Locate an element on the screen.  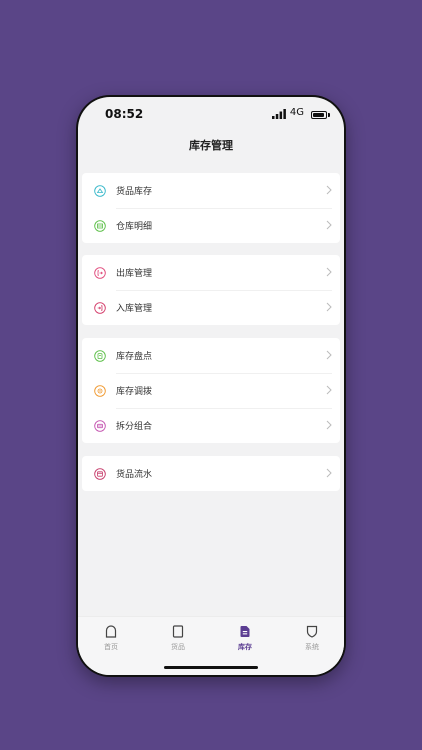
tab-label: 首页 is located at coordinates (111, 647).